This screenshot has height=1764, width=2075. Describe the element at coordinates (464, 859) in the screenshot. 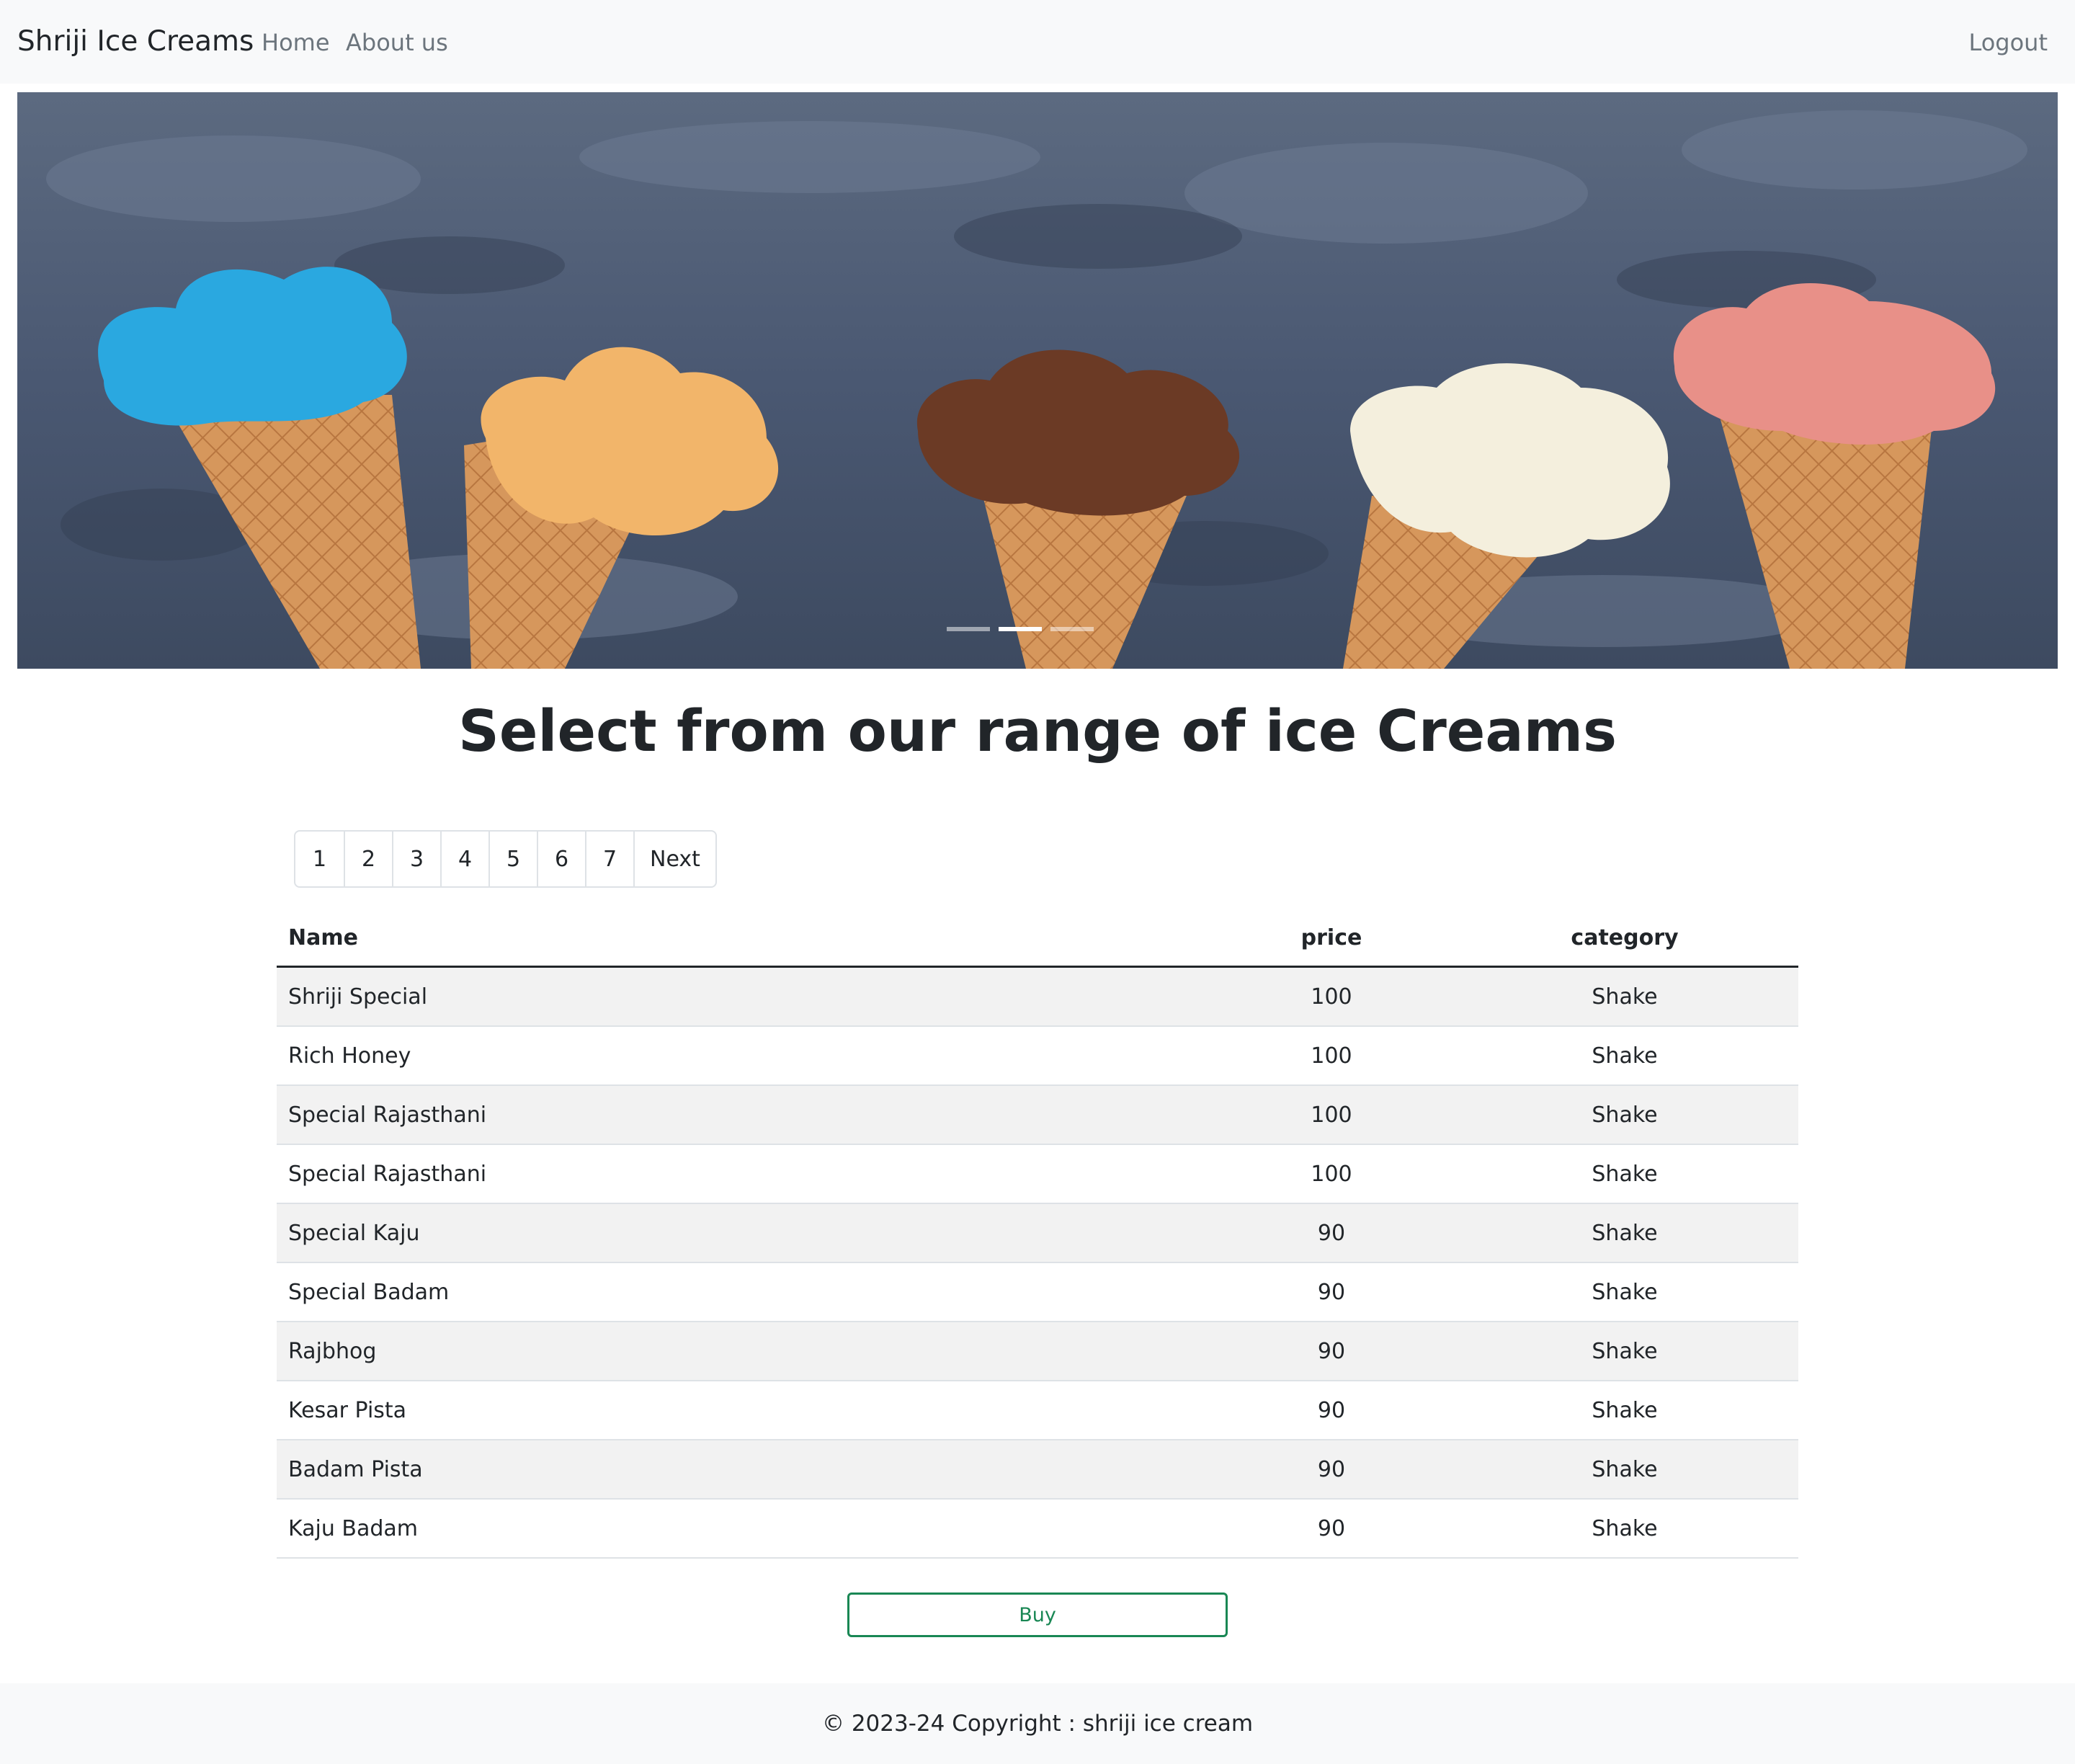

I see `page-link-4: 4` at that location.